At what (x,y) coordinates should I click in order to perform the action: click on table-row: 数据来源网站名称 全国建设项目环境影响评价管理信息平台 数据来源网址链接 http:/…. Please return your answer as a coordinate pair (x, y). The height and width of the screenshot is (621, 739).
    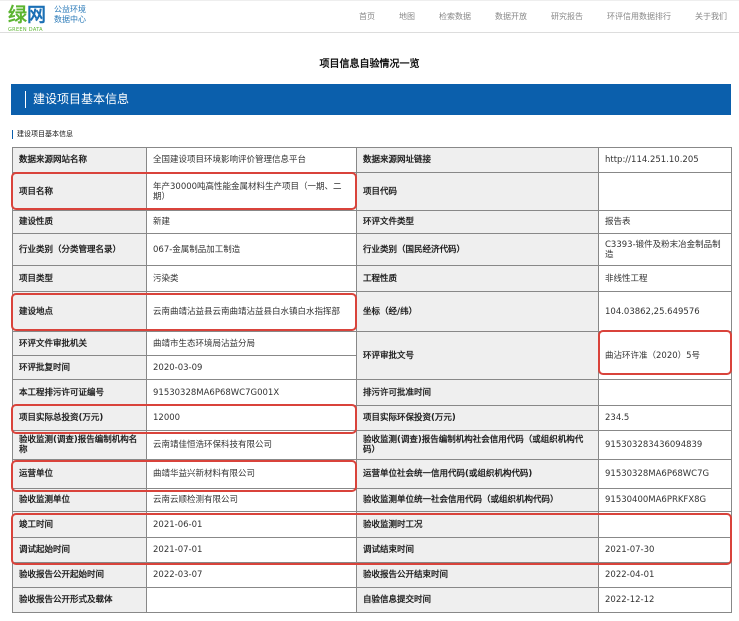
    Looking at the image, I should click on (372, 160).